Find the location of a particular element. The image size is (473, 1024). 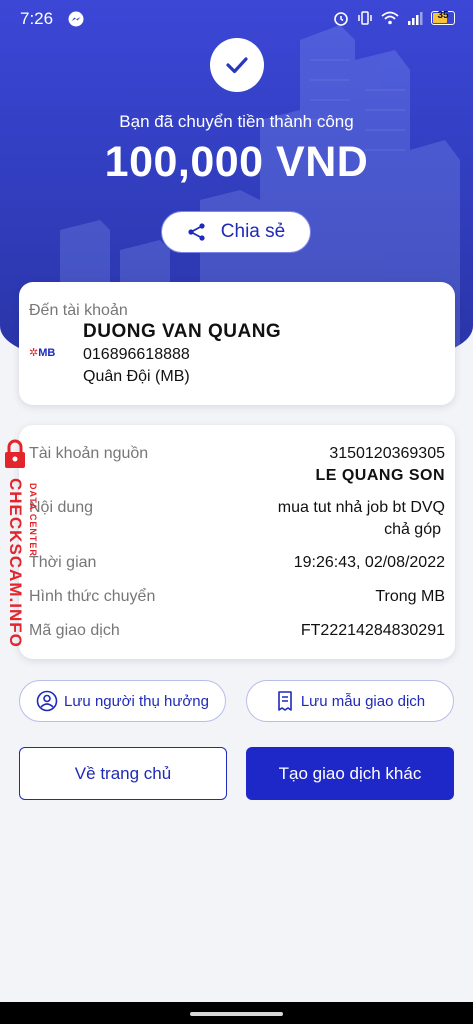

share-icon is located at coordinates (196, 232).